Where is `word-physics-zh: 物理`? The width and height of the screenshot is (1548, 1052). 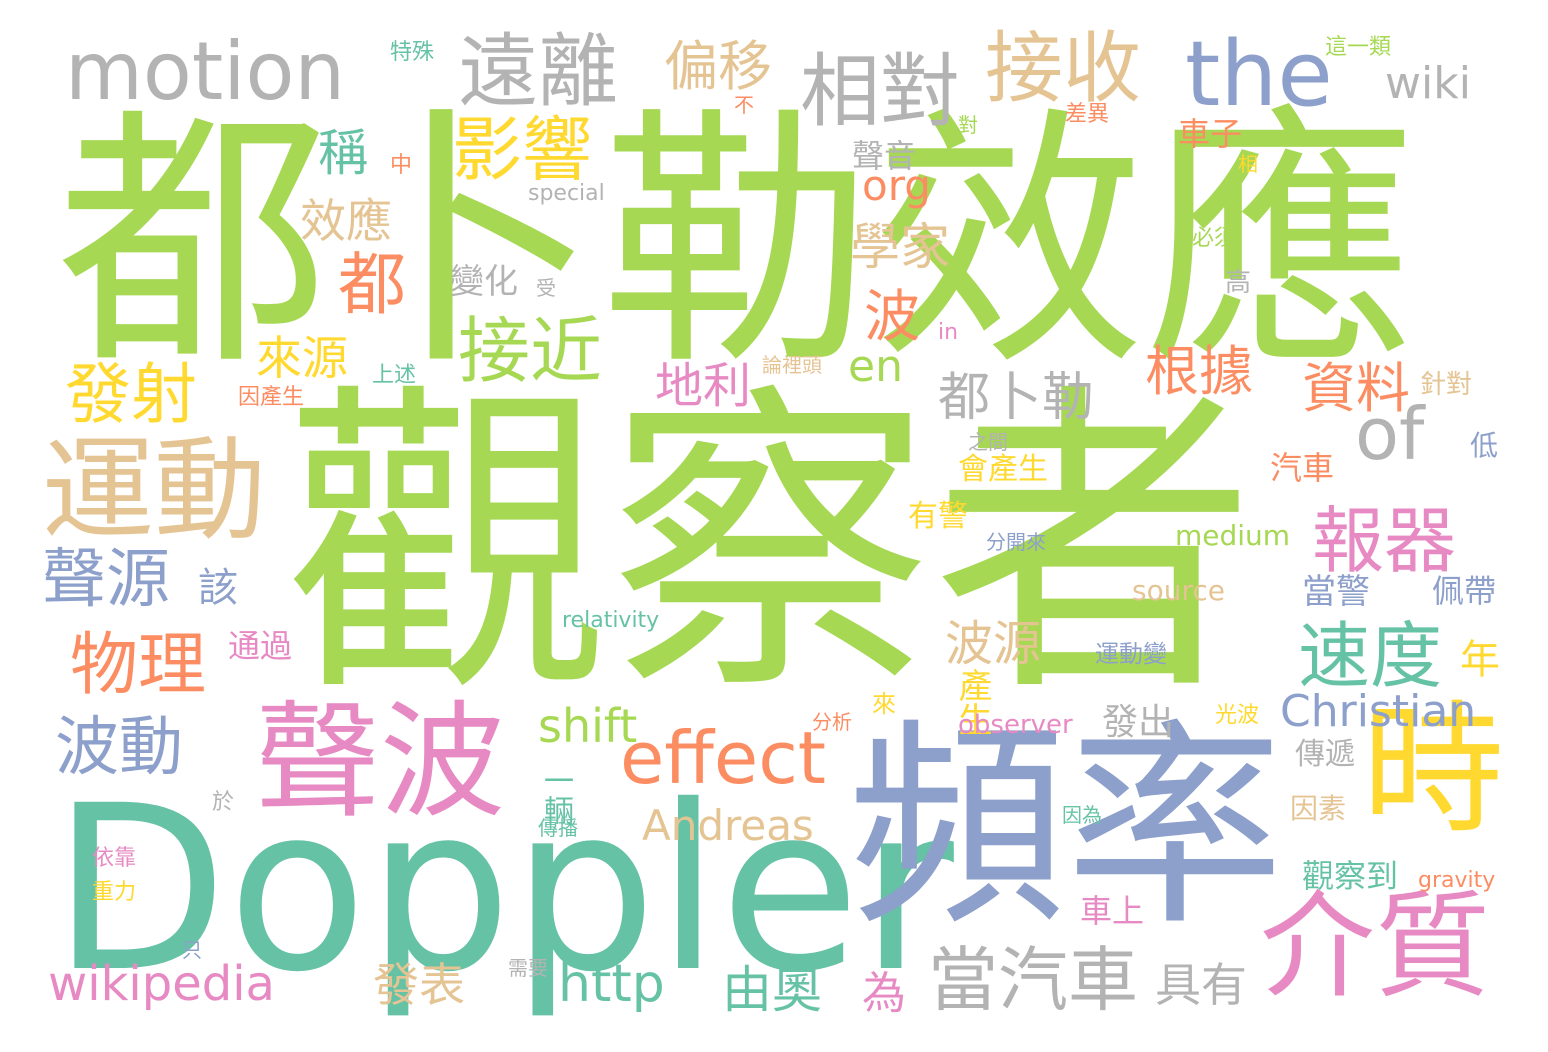 word-physics-zh: 物理 is located at coordinates (138, 665).